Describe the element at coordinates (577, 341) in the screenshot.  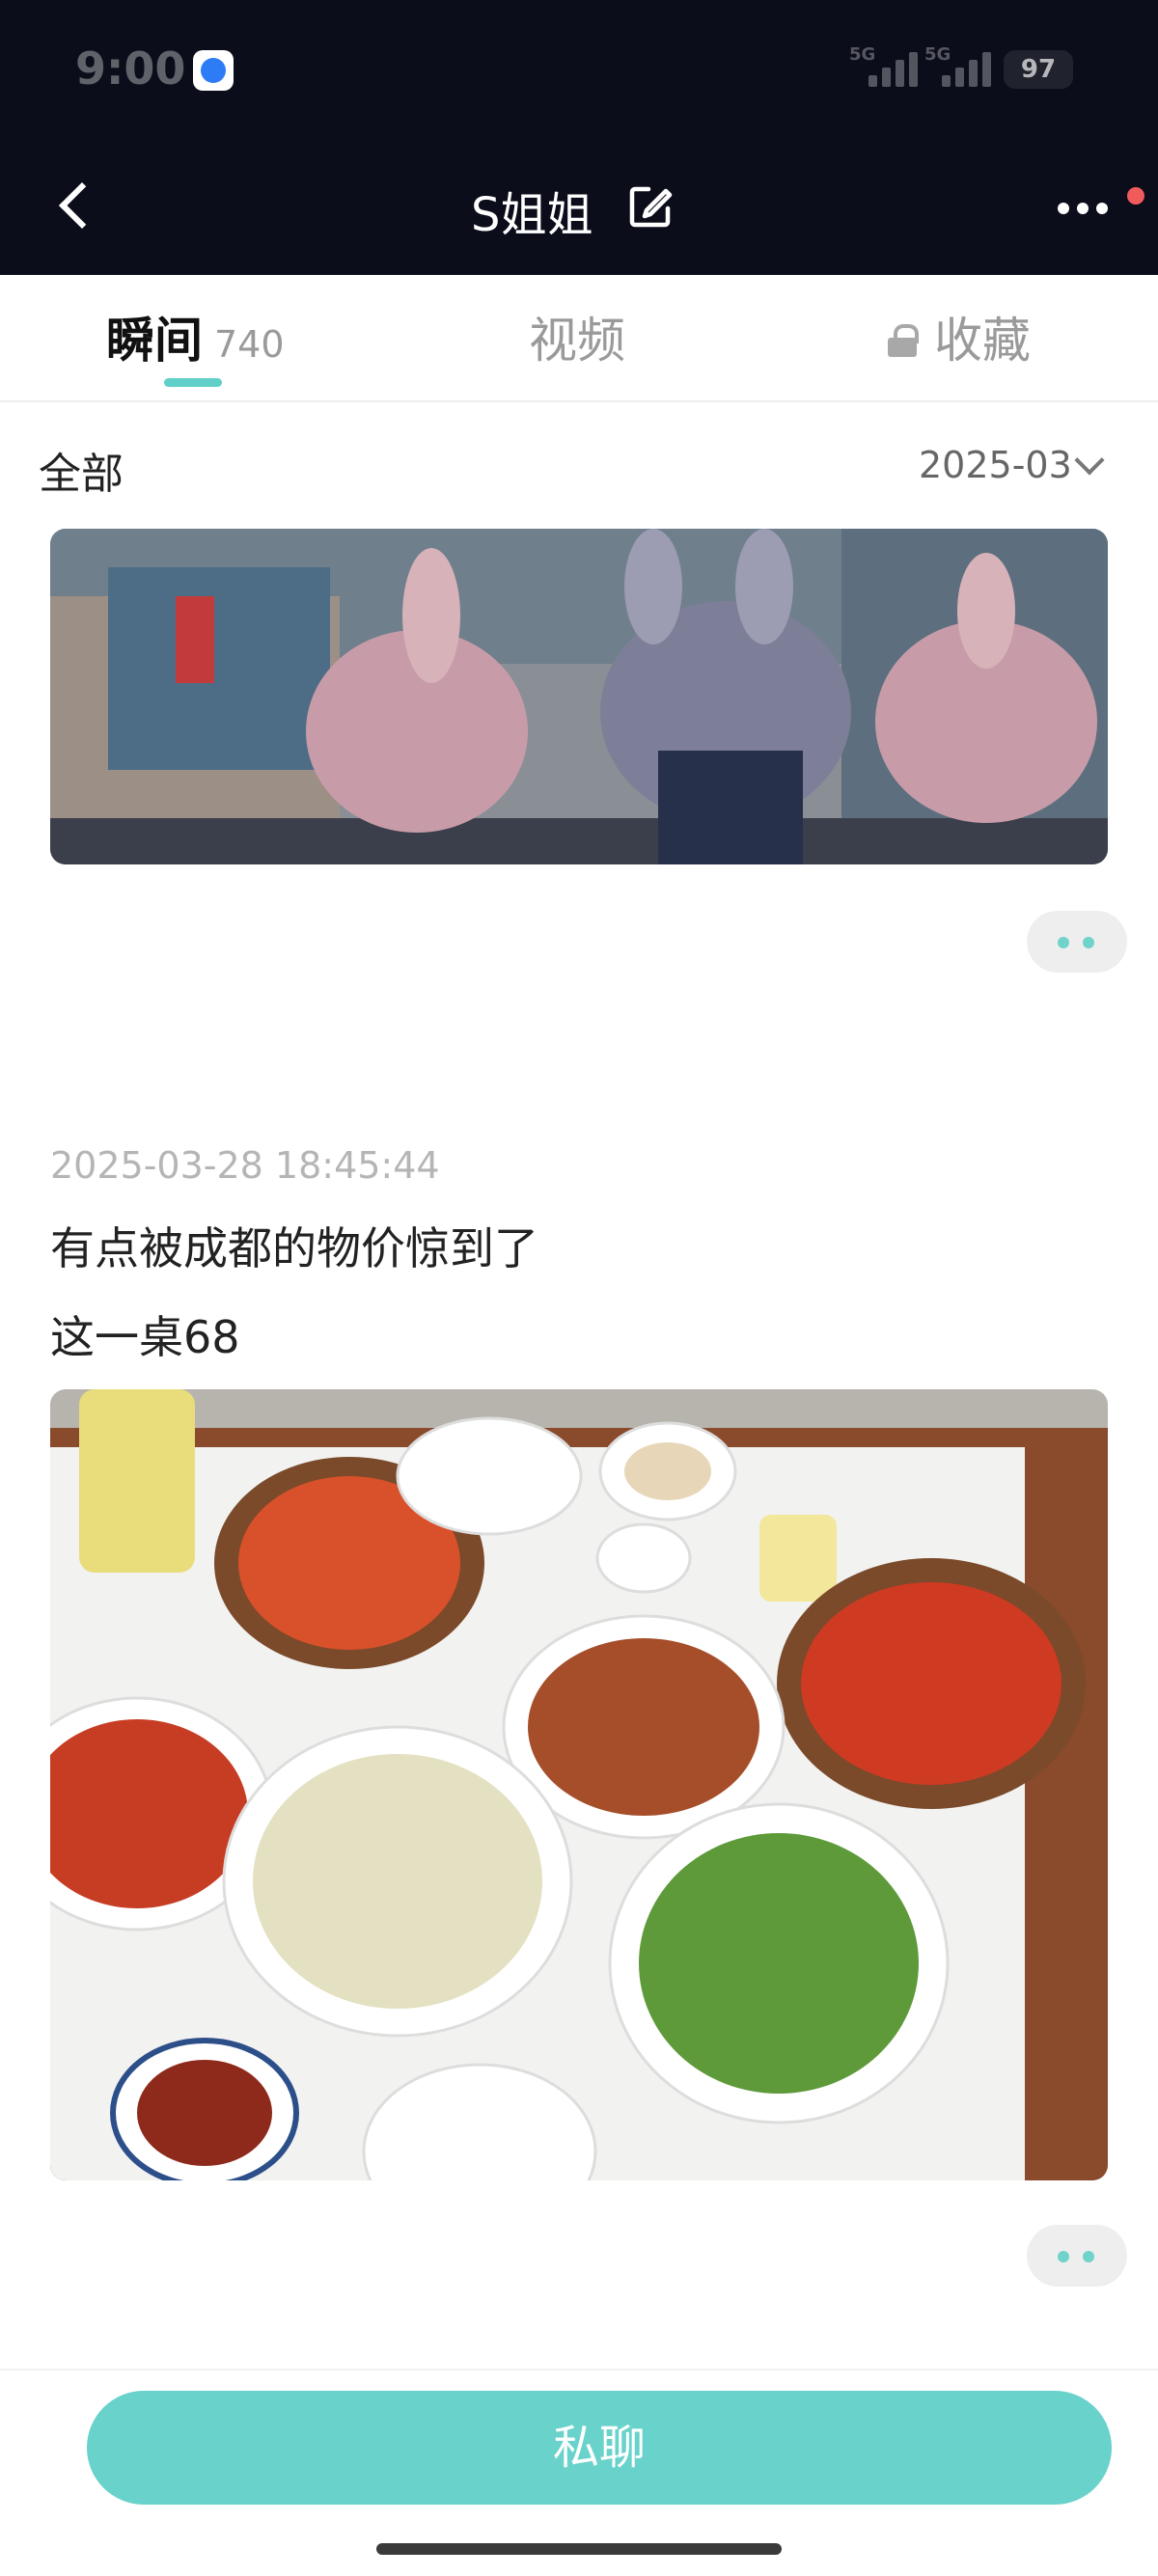
I see `tab-videos-label: 视频` at that location.